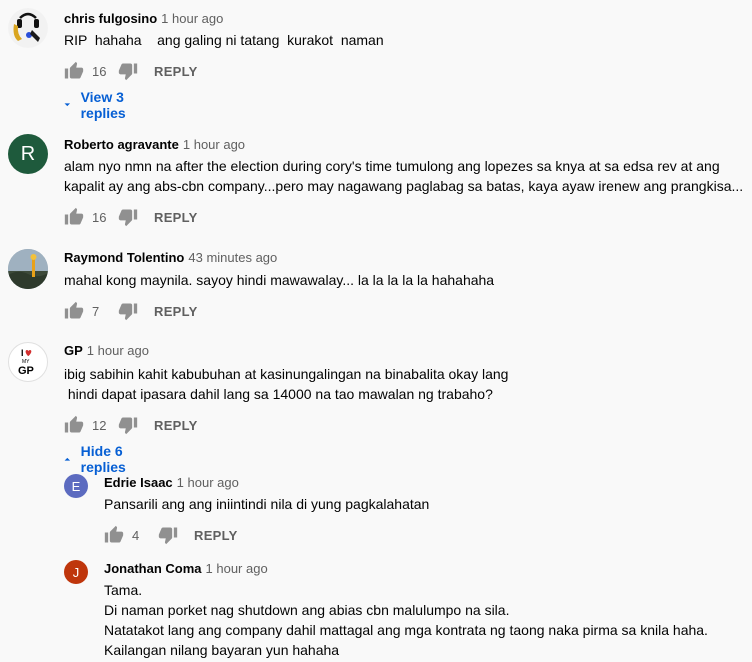 This screenshot has width=752, height=662. I want to click on avatar-letter: J, so click(76, 572).